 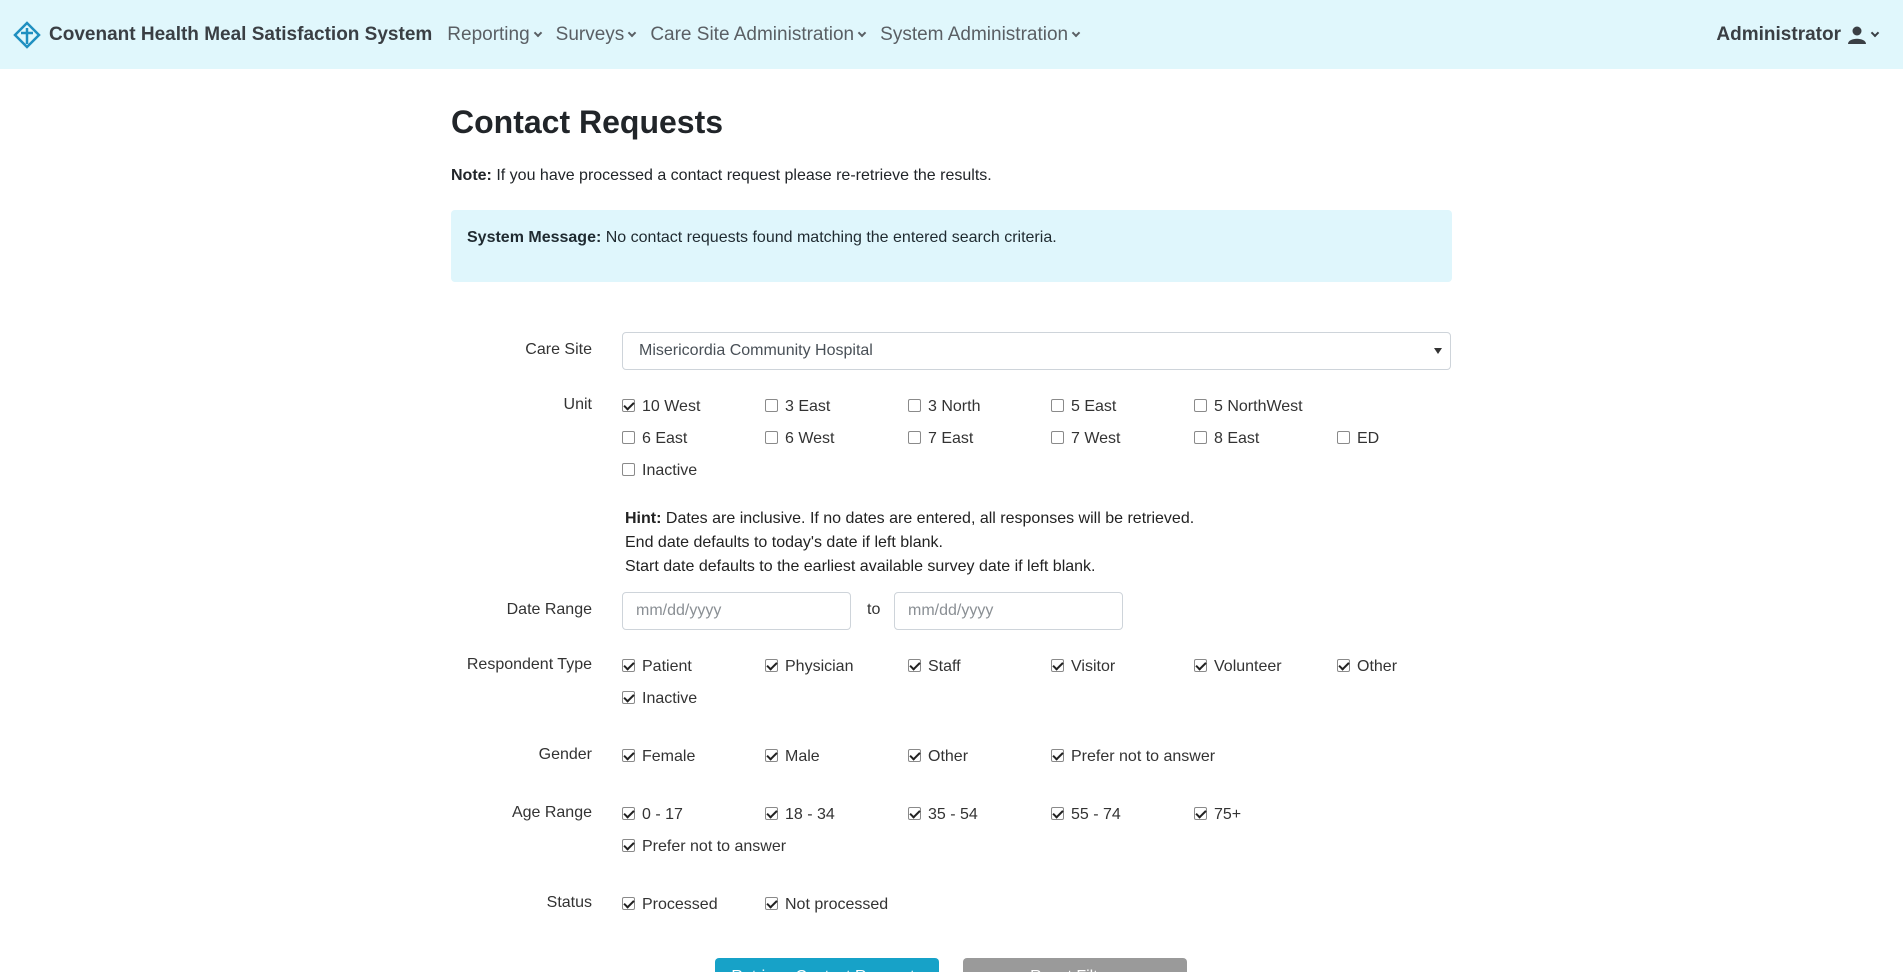 What do you see at coordinates (1008, 611) in the screenshot?
I see `end-date-input: mm/dd/yyyy` at bounding box center [1008, 611].